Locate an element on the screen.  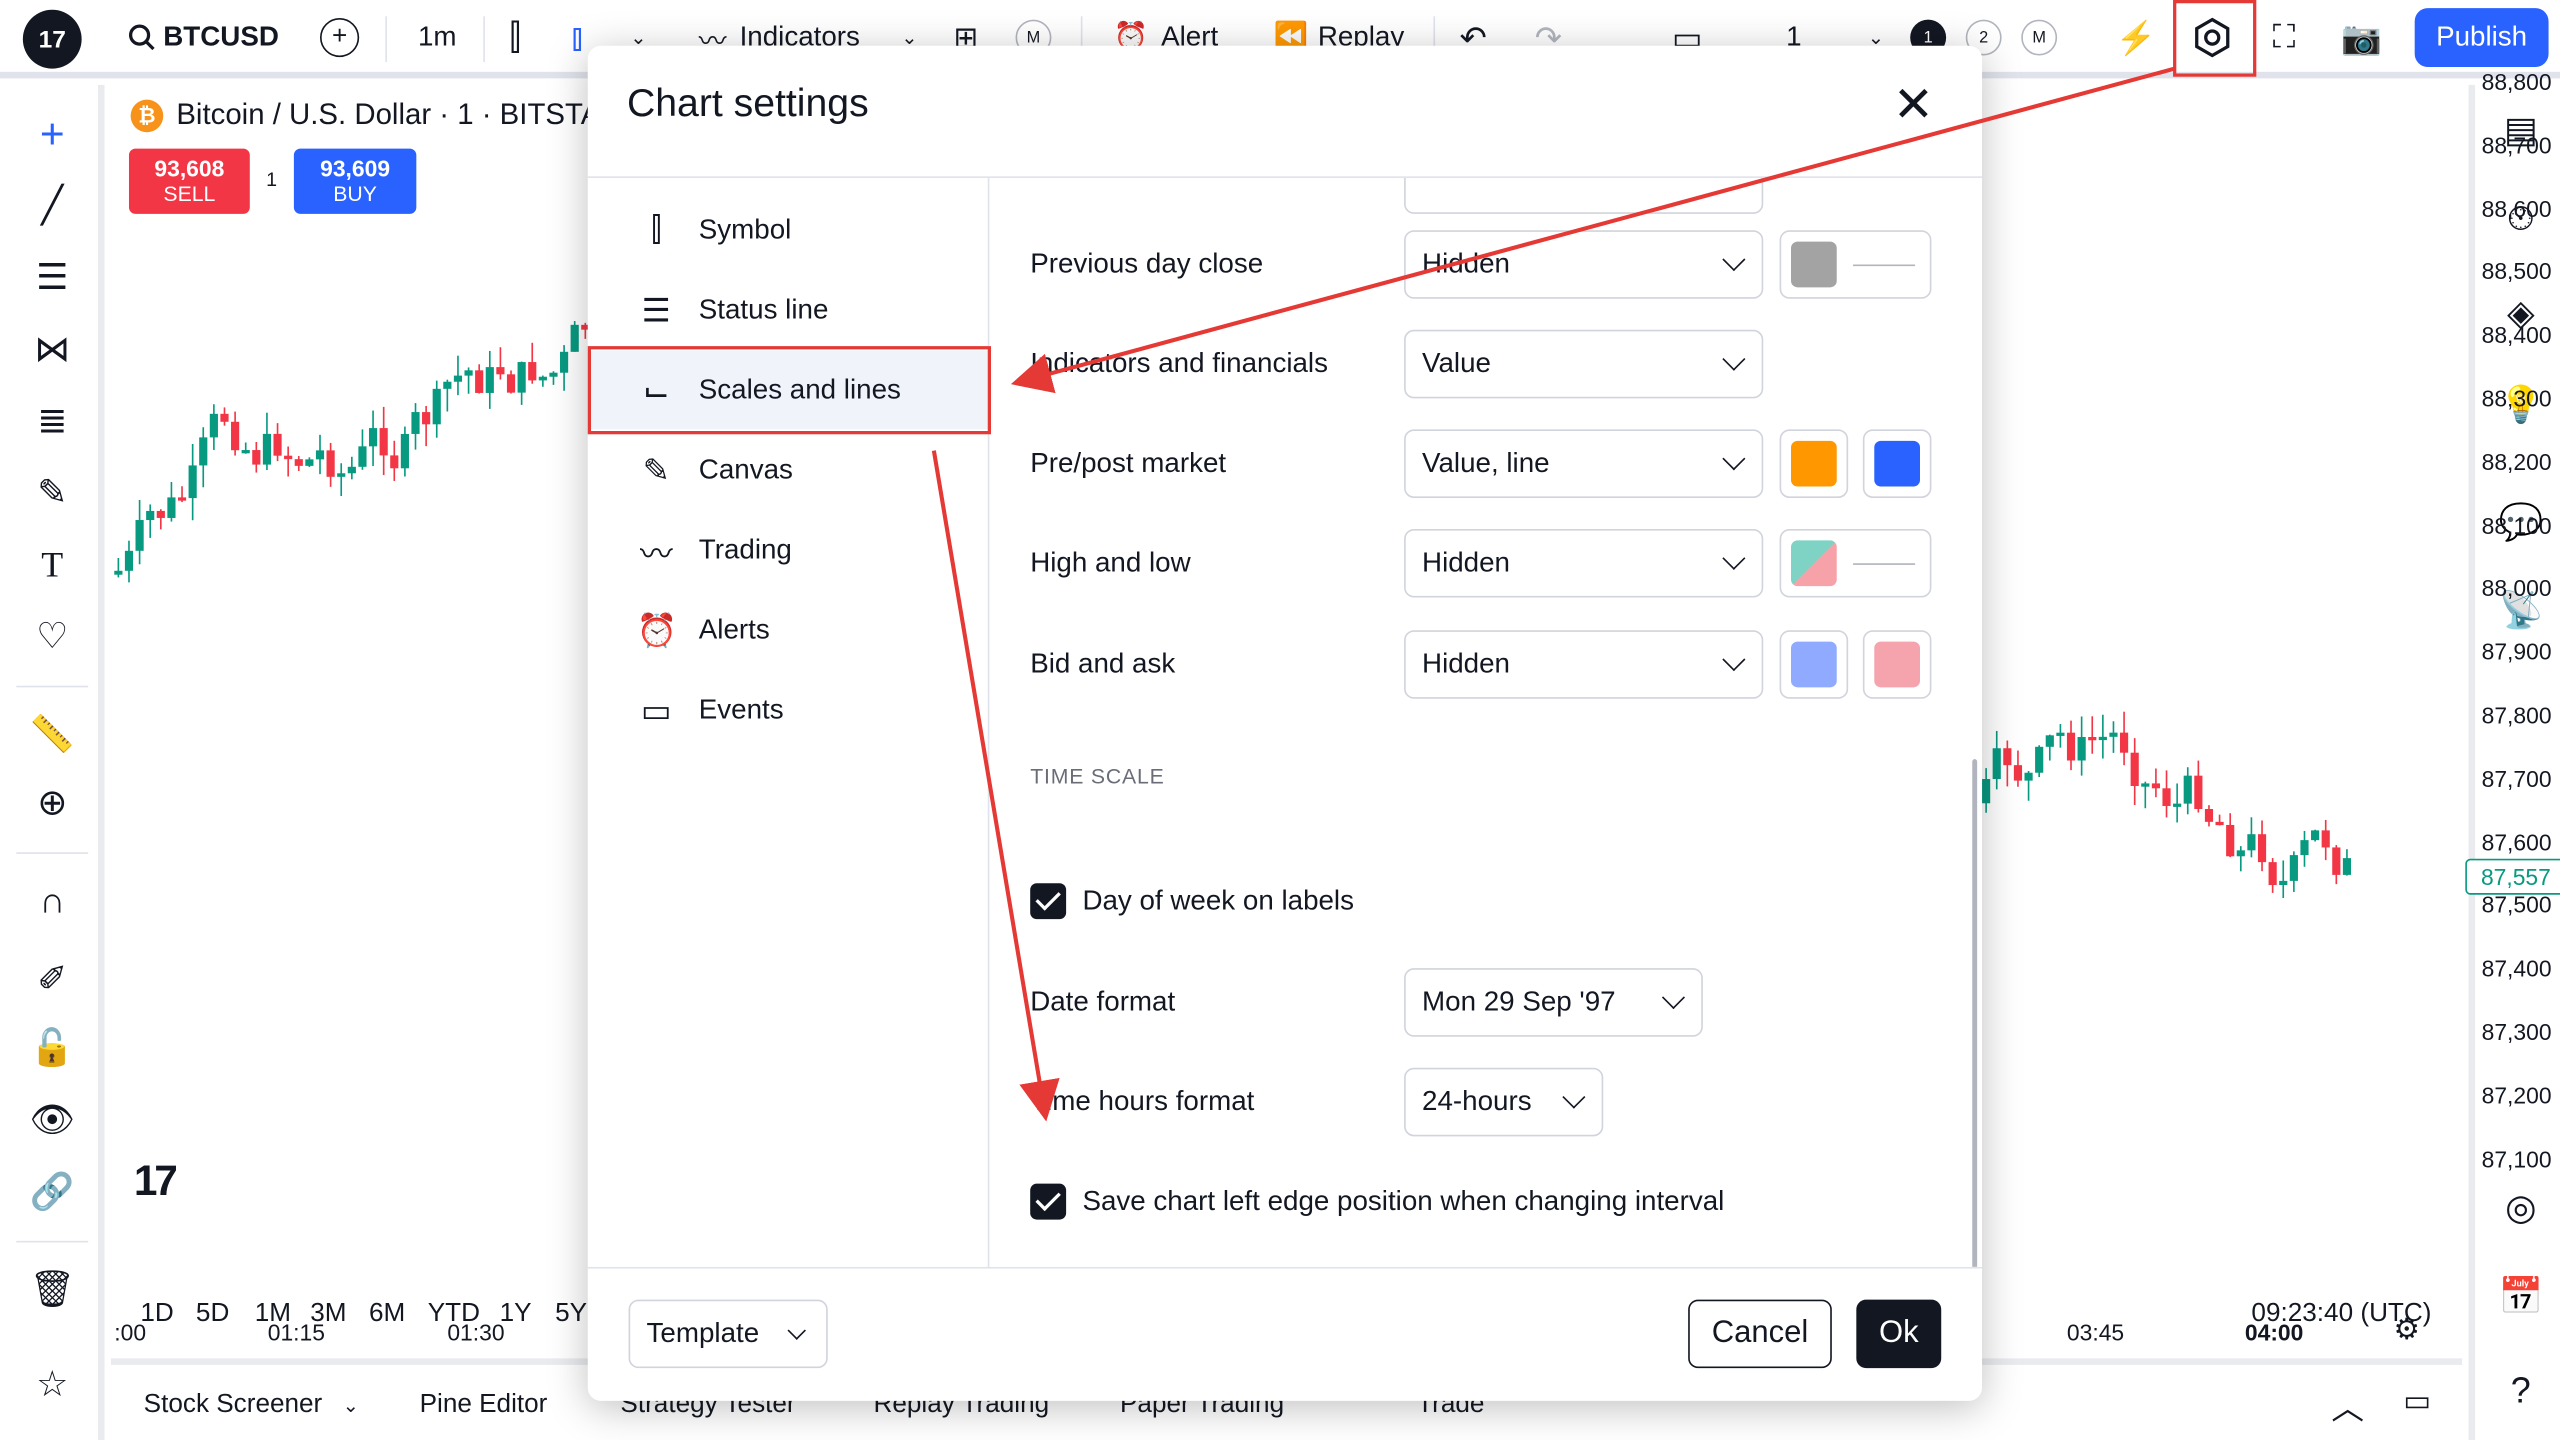
tradingview-logo-icon: 17 is located at coordinates (52, 39).